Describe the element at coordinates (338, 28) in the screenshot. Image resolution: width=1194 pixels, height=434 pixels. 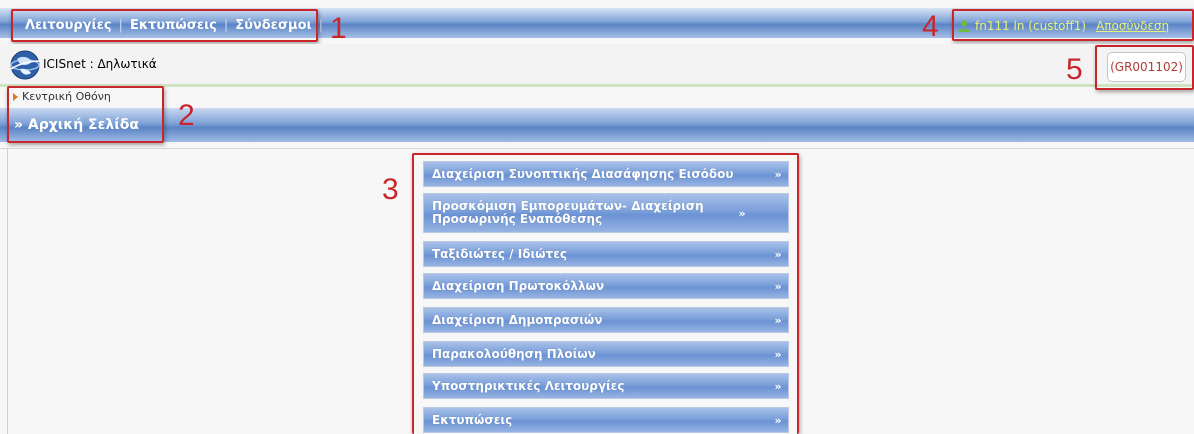
I see `annotation-number-1: 1` at that location.